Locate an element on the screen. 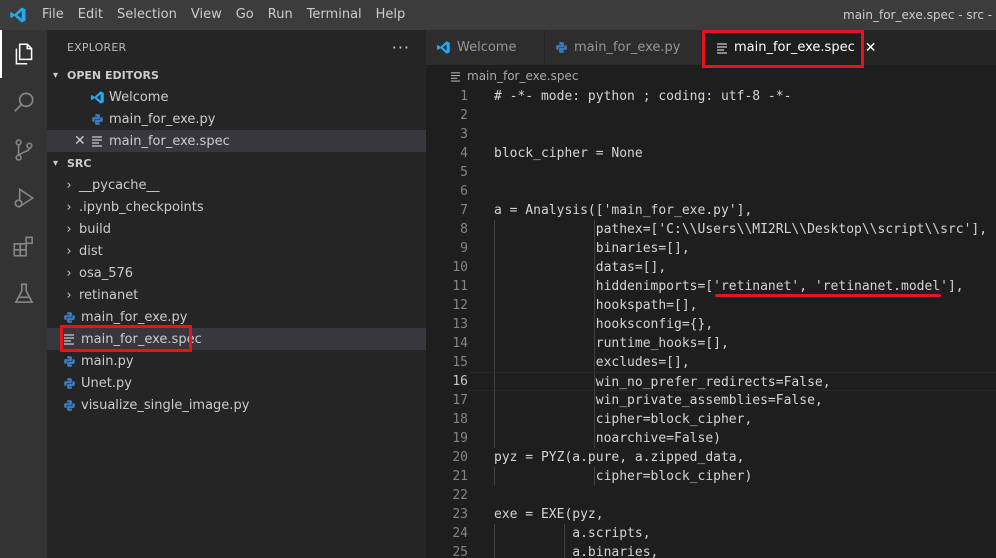 The width and height of the screenshot is (996, 558). folder-label: retinanet is located at coordinates (109, 295).